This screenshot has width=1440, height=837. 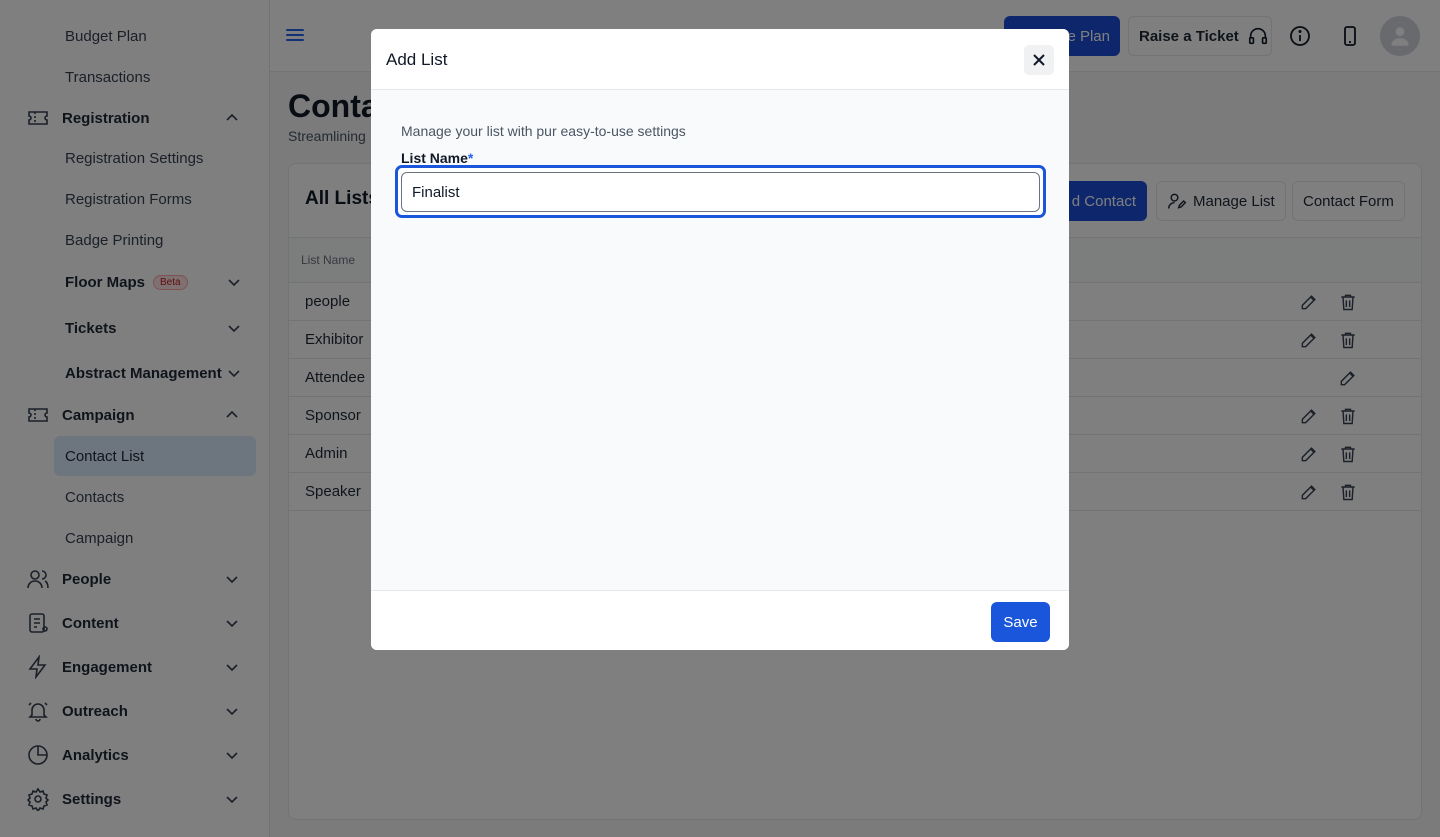 I want to click on list-name-label: List Name*, so click(x=437, y=158).